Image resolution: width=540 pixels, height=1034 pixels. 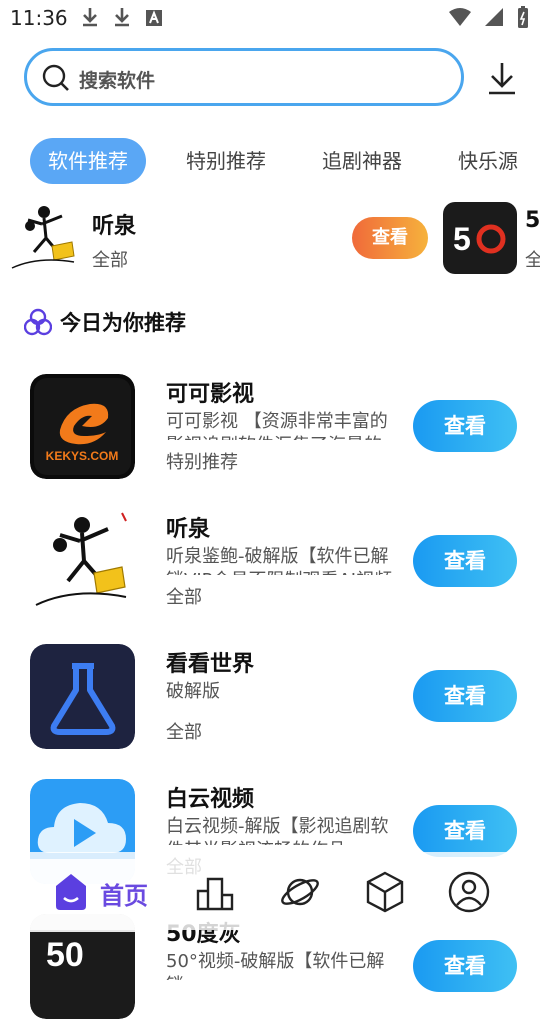 What do you see at coordinates (460, 17) in the screenshot?
I see `wifi-icon` at bounding box center [460, 17].